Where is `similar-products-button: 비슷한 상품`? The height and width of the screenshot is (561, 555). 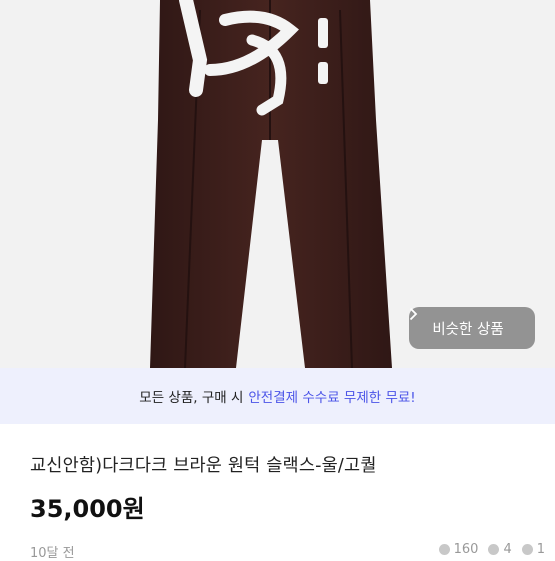 similar-products-button: 비슷한 상품 is located at coordinates (472, 328).